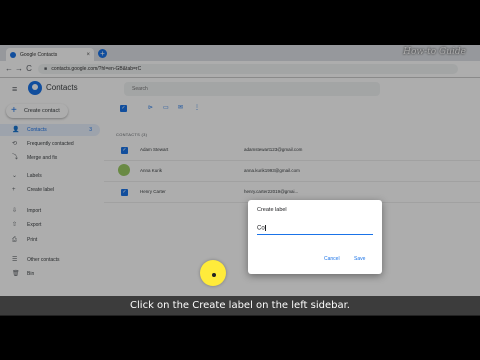 Image resolution: width=480 pixels, height=360 pixels. What do you see at coordinates (272, 210) in the screenshot?
I see `dialog-title: Create label` at bounding box center [272, 210].